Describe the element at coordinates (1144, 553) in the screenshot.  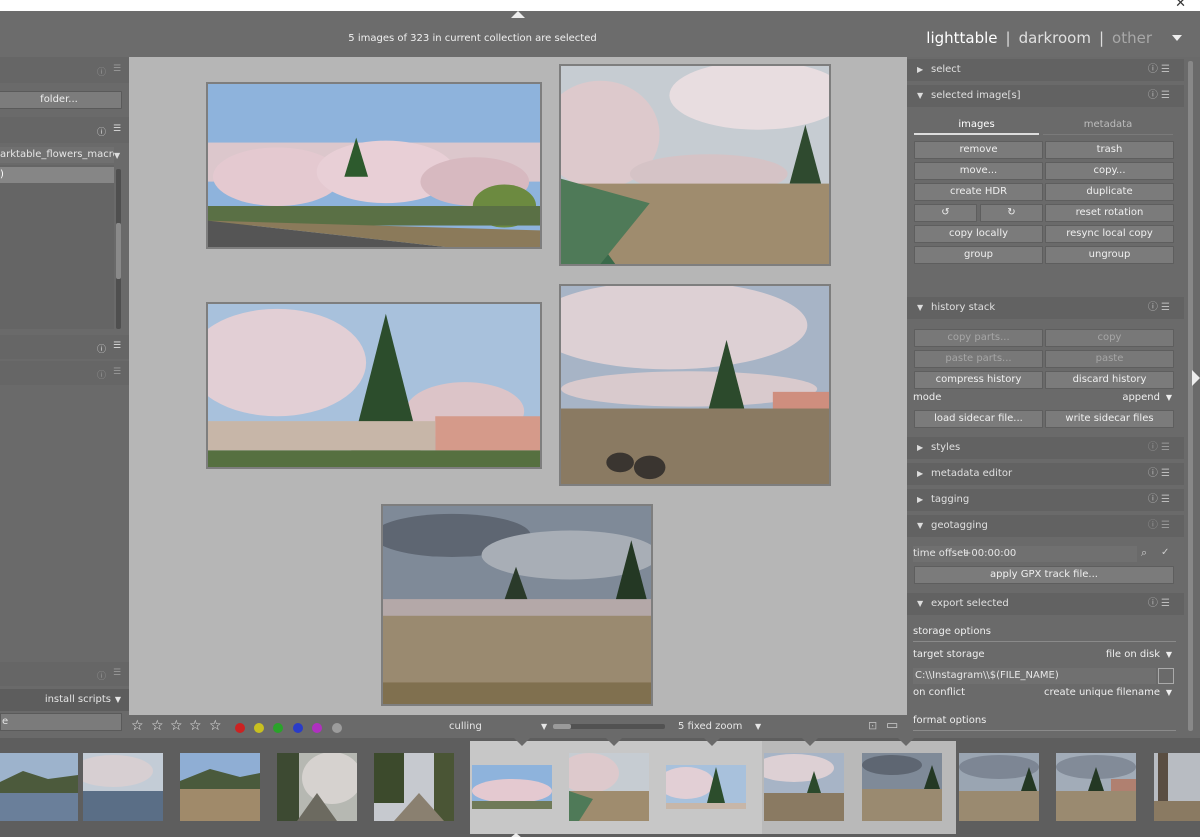
I see `search-icon: ⌕` at that location.